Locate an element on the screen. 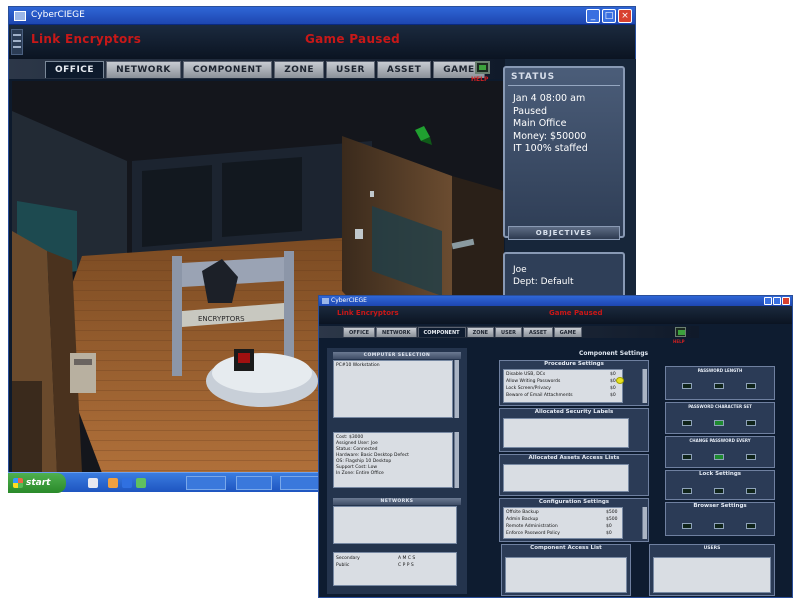  start-button: start is located at coordinates (37, 483).